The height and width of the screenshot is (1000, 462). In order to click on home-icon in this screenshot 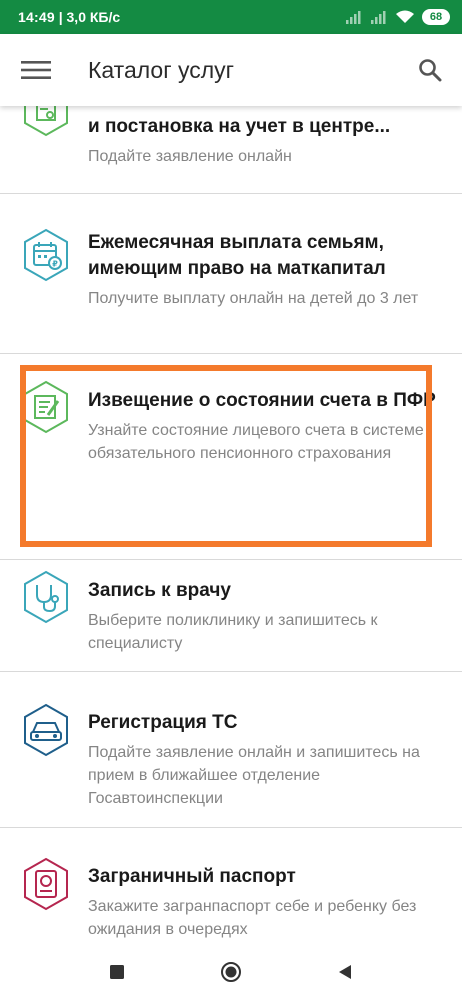, I will do `click(231, 972)`.